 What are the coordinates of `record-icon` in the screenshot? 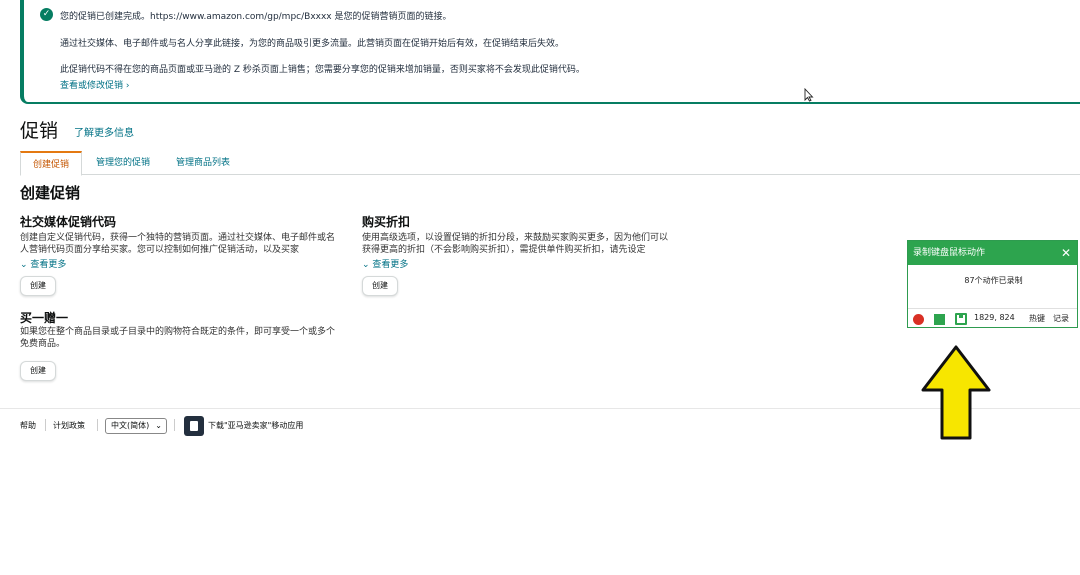 It's located at (918, 319).